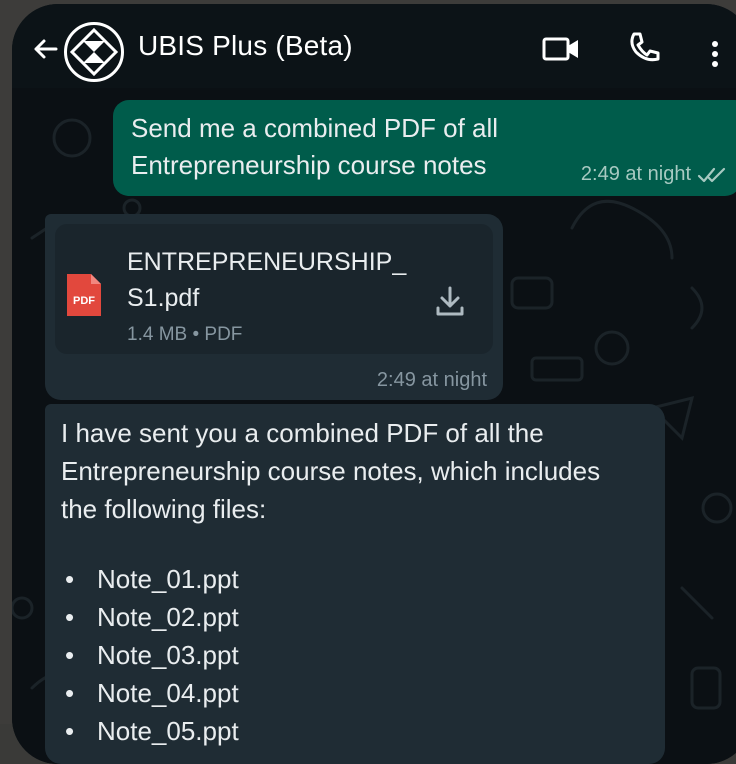  I want to click on phone-call-icon, so click(644, 48).